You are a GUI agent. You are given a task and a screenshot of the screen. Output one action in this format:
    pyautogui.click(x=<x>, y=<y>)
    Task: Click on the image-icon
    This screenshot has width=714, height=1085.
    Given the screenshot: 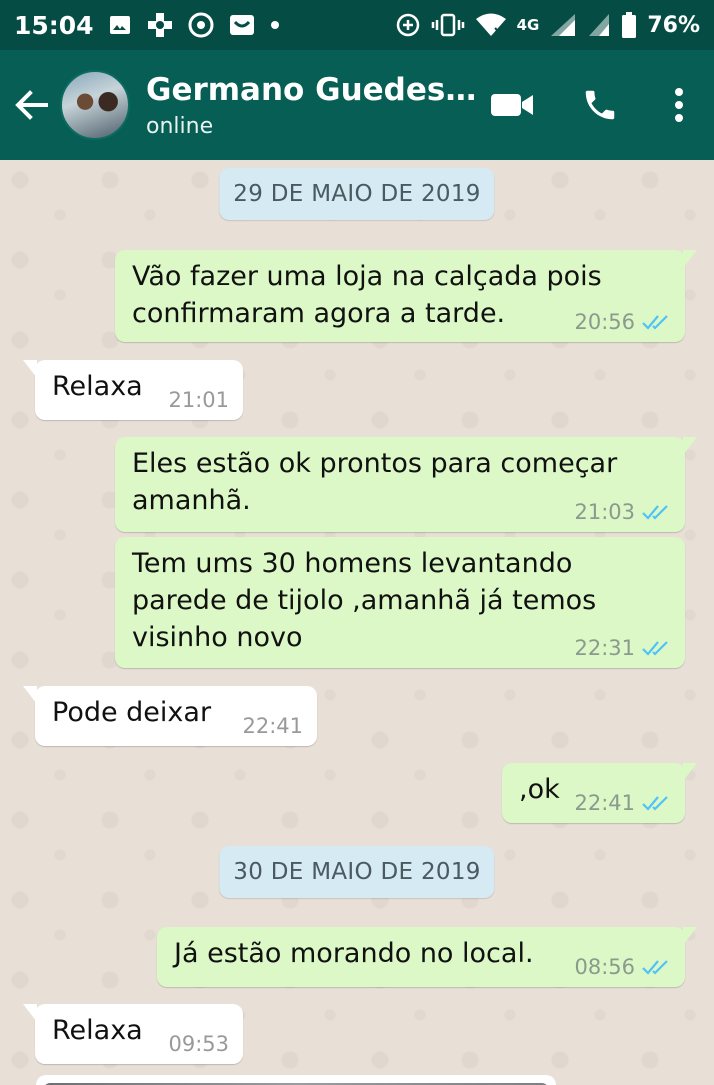 What is the action you would take?
    pyautogui.click(x=119, y=25)
    